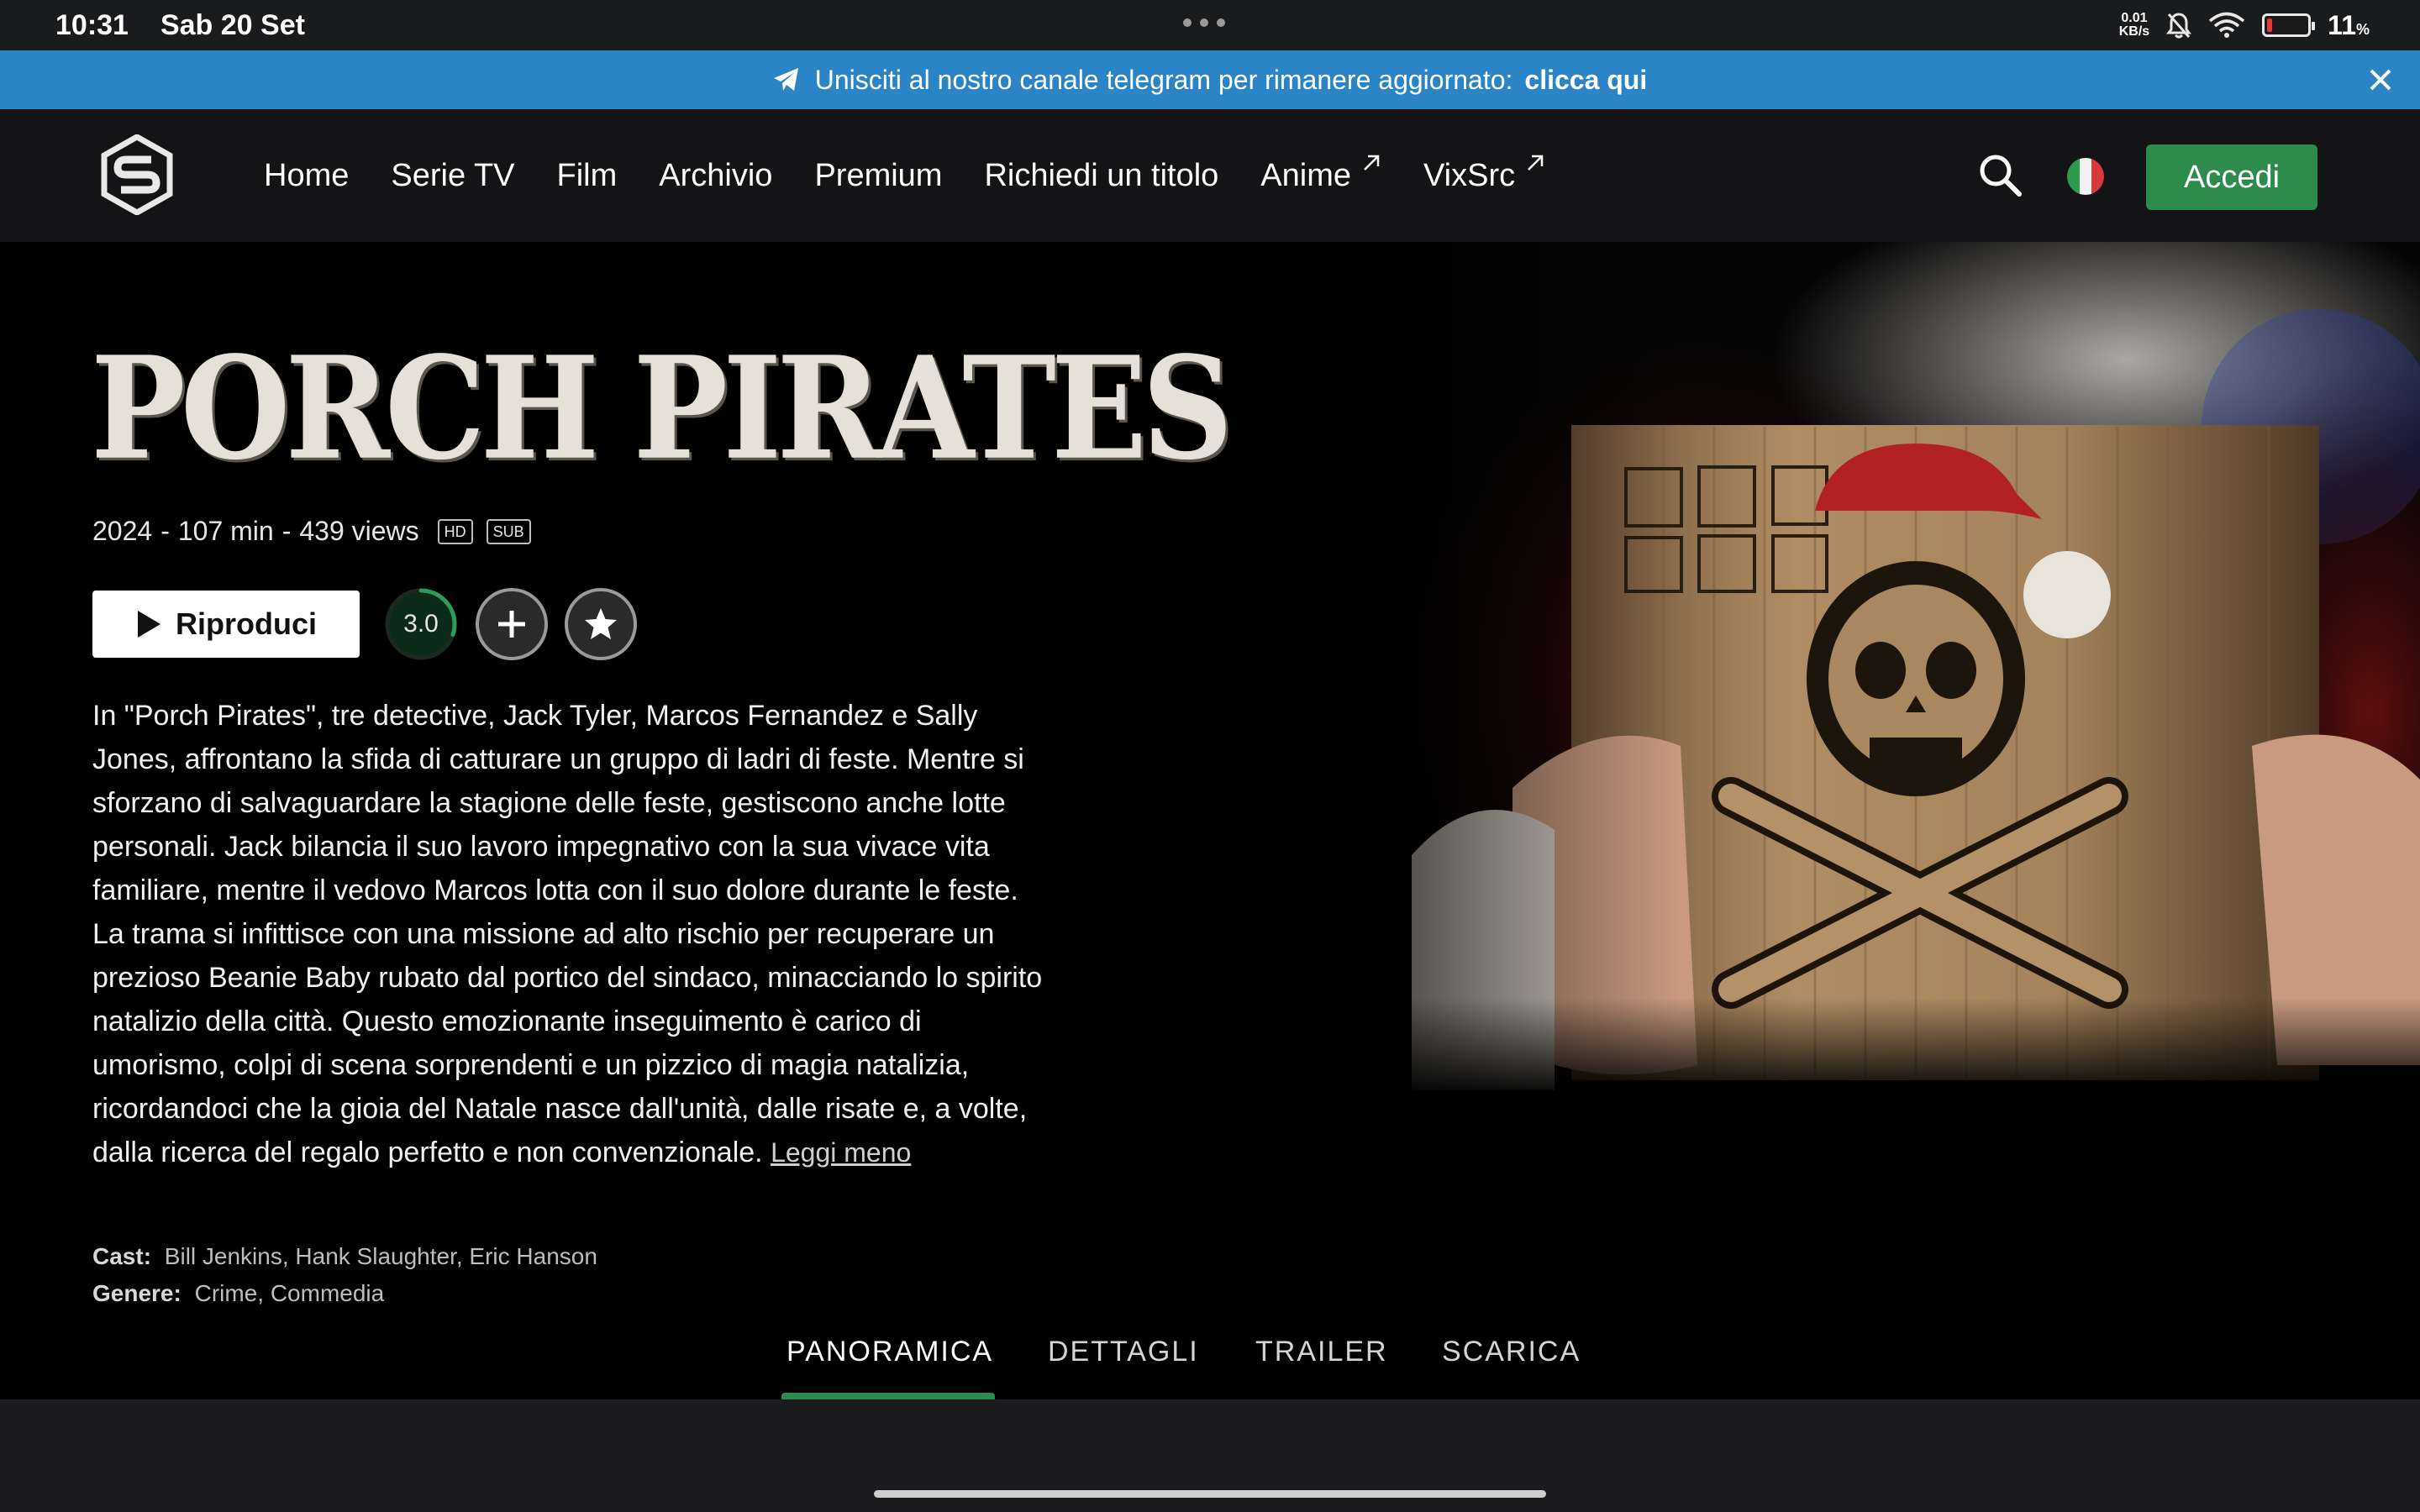  What do you see at coordinates (662, 409) in the screenshot?
I see `movie-title-logo: PORCH PIRATES` at bounding box center [662, 409].